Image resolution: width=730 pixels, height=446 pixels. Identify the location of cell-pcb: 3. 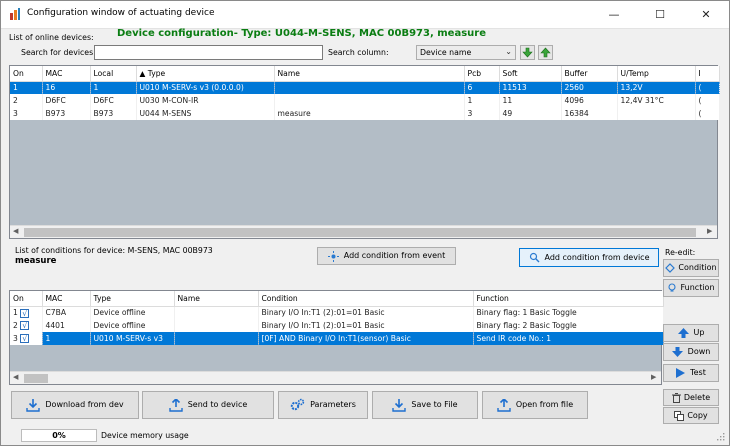
(482, 113).